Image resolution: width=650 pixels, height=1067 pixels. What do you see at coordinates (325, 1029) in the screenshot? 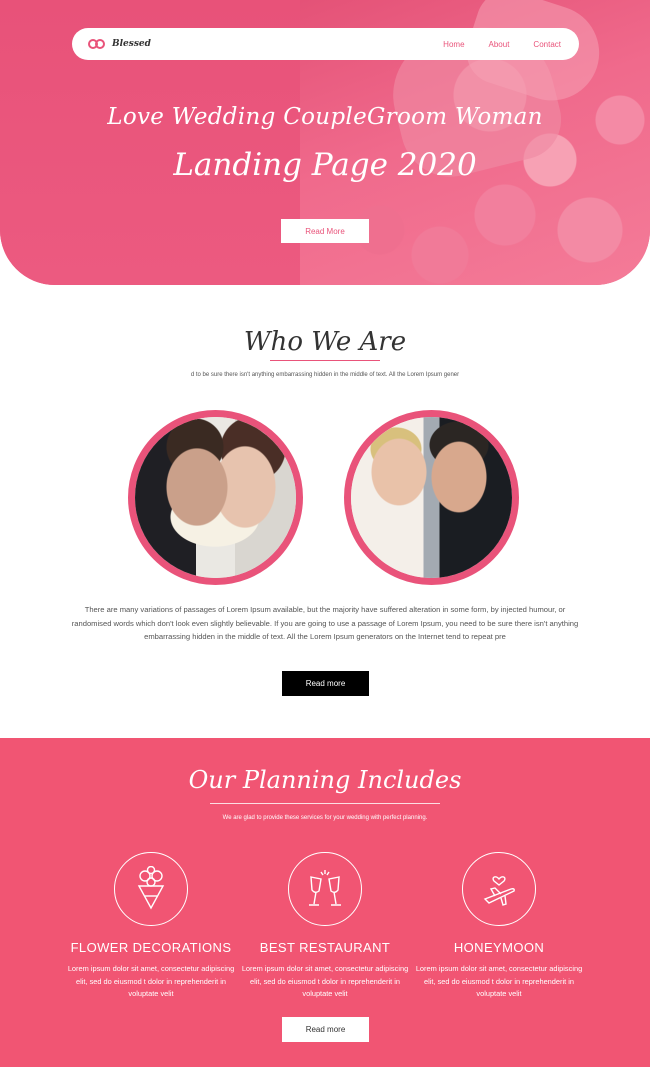
I see `planning-read-more-button: Read more` at bounding box center [325, 1029].